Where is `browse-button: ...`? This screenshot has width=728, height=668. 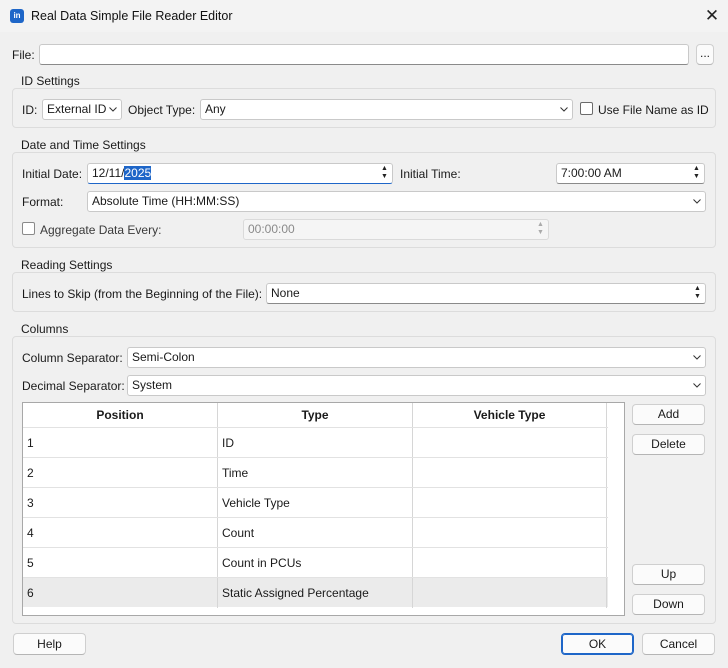
browse-button: ... is located at coordinates (705, 54).